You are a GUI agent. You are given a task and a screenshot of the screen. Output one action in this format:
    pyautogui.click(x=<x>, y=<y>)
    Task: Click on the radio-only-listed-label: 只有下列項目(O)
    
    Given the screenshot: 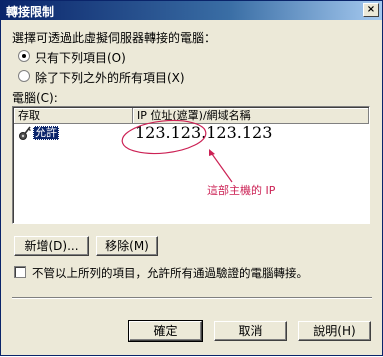 What is the action you would take?
    pyautogui.click(x=80, y=57)
    